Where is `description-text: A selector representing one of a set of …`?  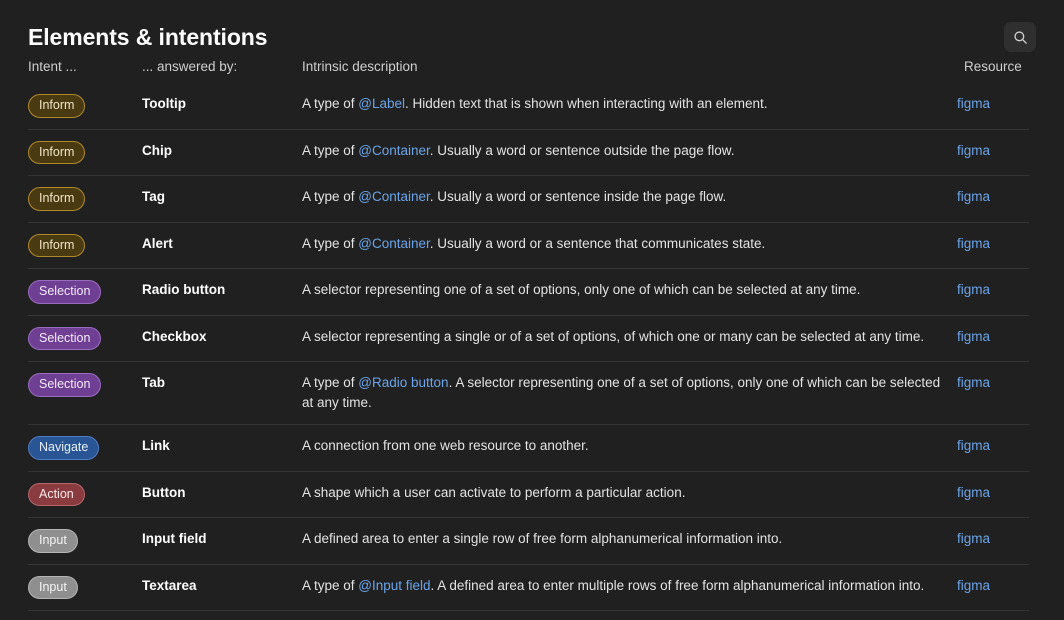 description-text: A selector representing one of a set of … is located at coordinates (581, 289).